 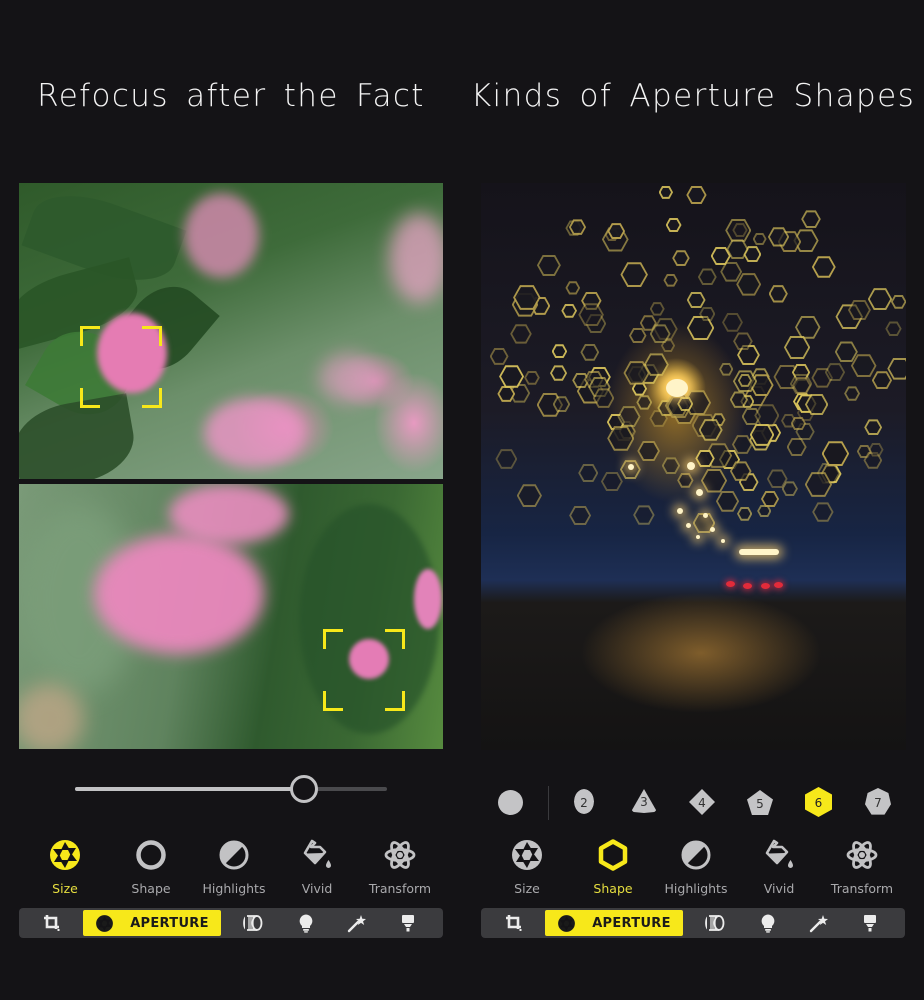 I want to click on adjustment-tools: Size Shape Highlights Vivid Transform, so click(x=231, y=870).